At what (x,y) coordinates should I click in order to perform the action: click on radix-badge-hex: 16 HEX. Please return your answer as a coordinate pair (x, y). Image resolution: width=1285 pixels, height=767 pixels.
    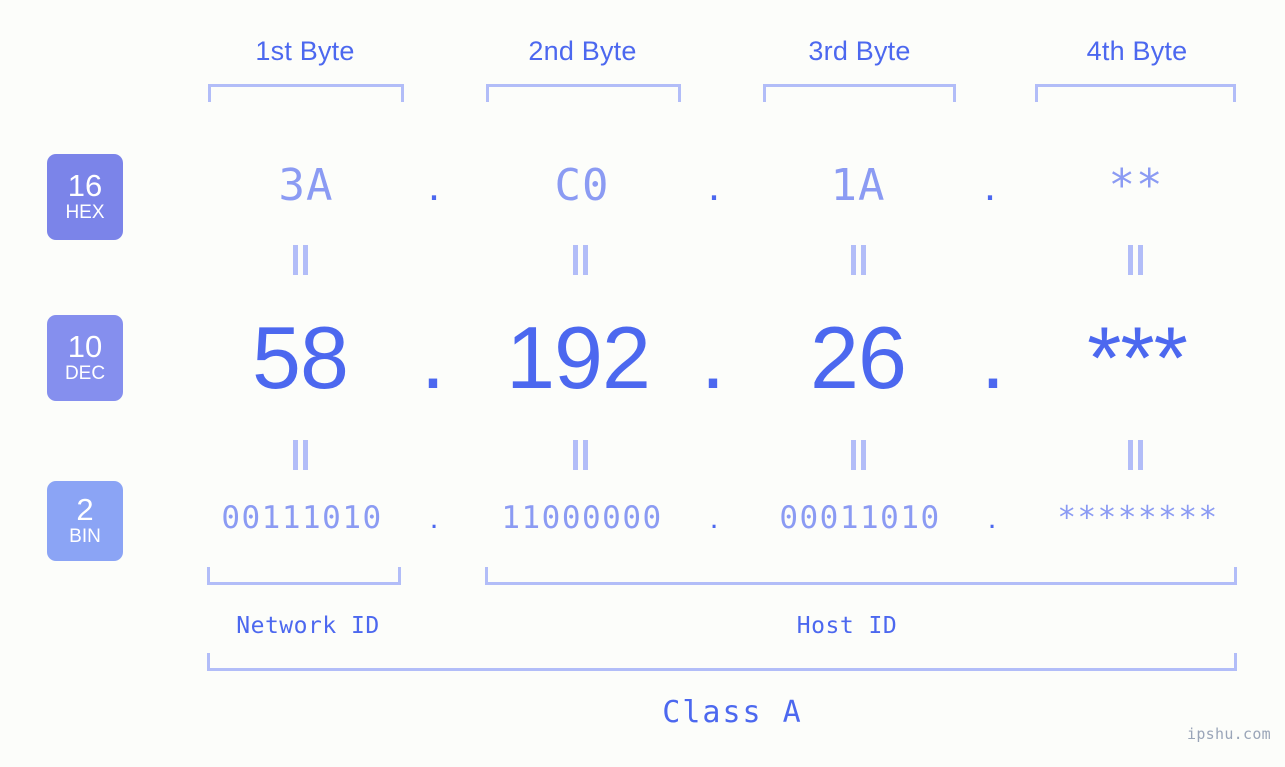
    Looking at the image, I should click on (85, 197).